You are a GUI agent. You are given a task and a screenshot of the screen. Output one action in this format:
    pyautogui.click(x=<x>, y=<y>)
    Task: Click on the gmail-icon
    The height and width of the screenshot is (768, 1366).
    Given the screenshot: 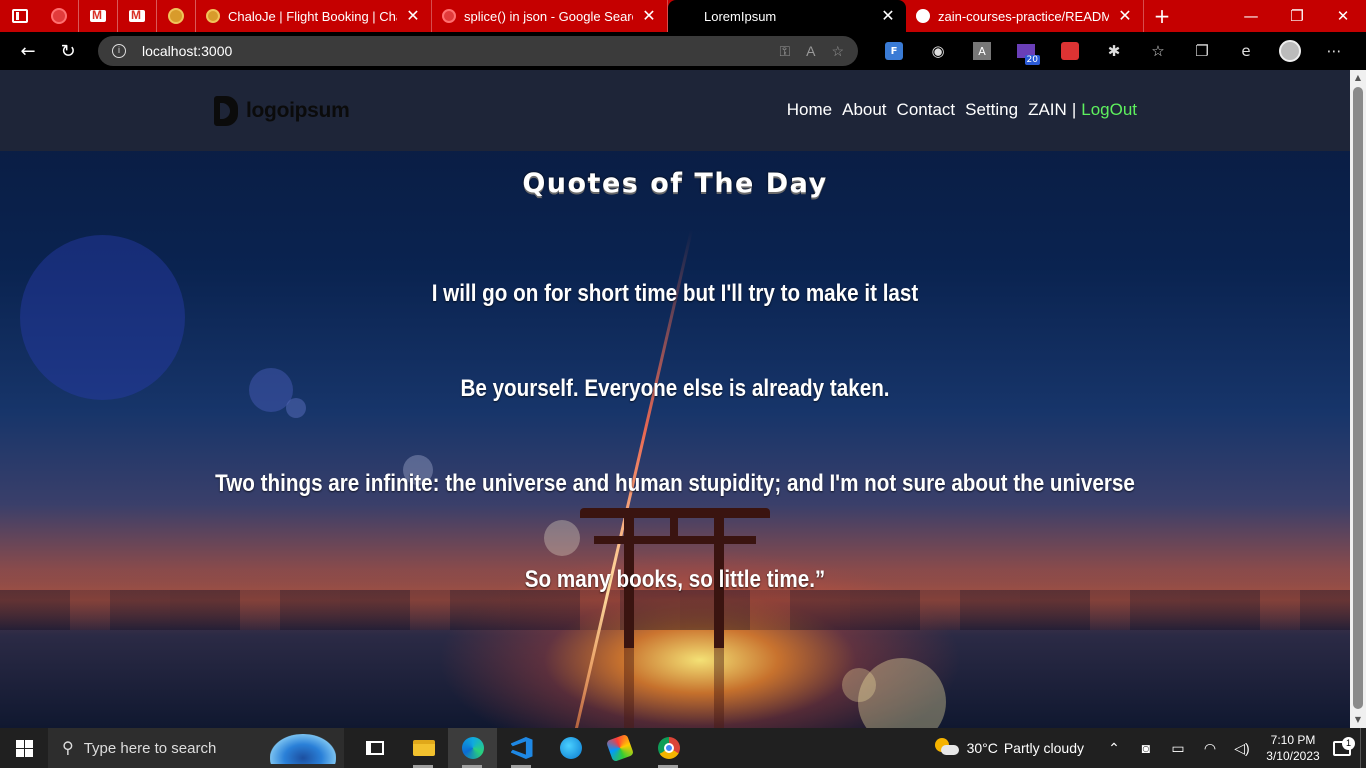 What is the action you would take?
    pyautogui.click(x=98, y=15)
    